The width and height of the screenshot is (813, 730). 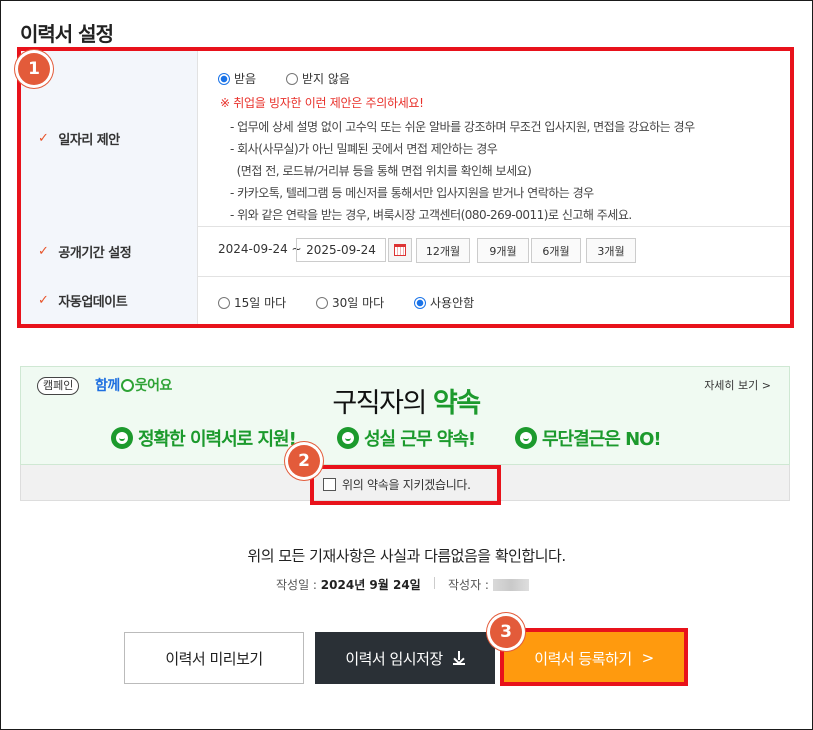 I want to click on date-label: 작성일 :, so click(x=298, y=585).